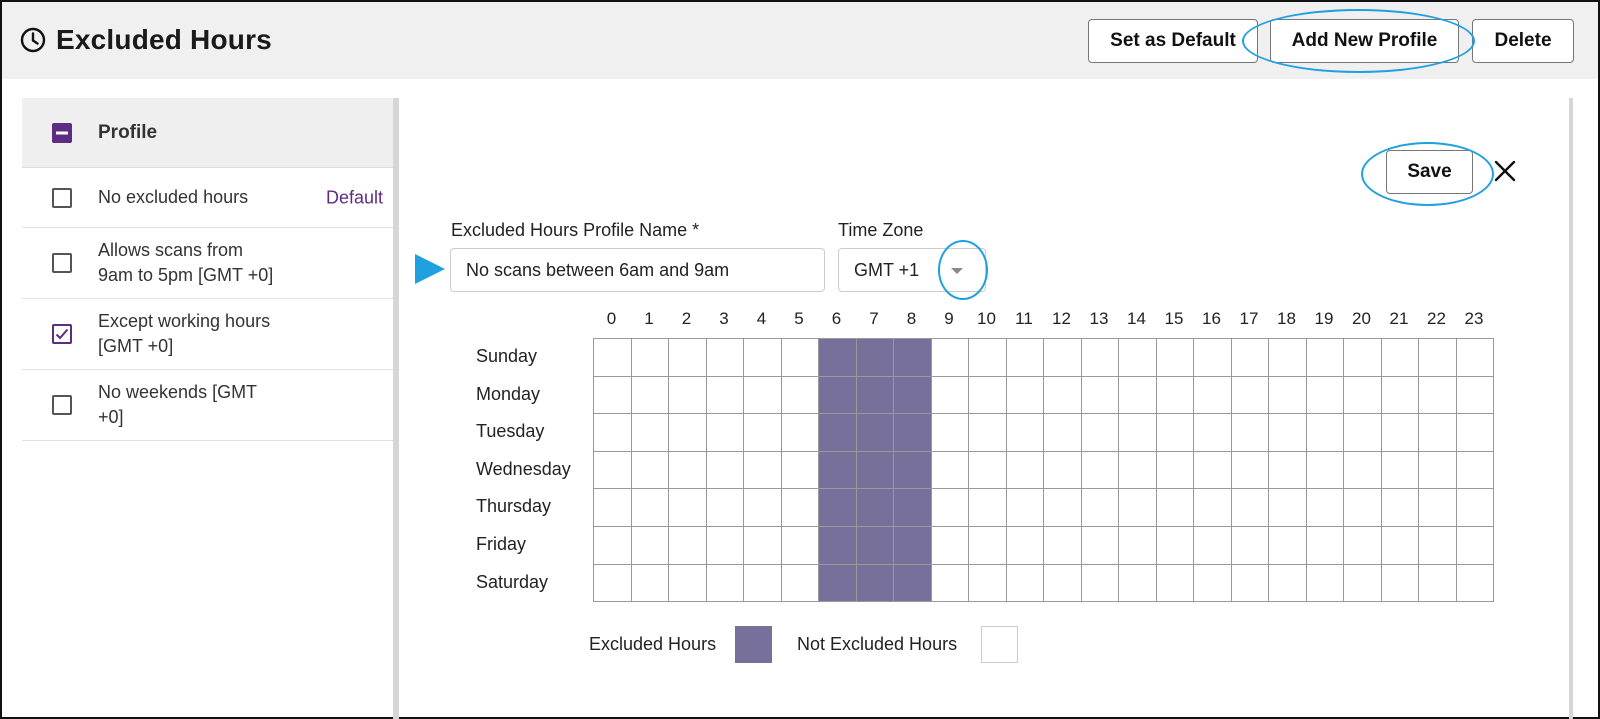 The width and height of the screenshot is (1600, 719). What do you see at coordinates (207, 263) in the screenshot?
I see `list-item: Allows scans from 9am to 5pm [GMT +0]` at bounding box center [207, 263].